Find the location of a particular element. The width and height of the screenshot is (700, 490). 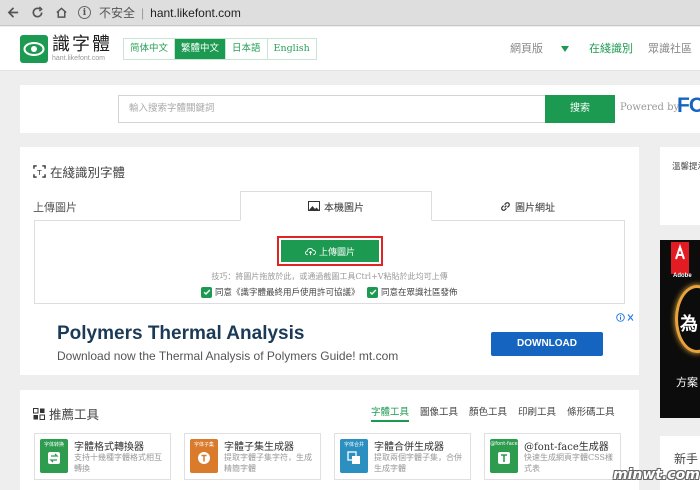

tools-tab-image: 圖像工具 is located at coordinates (439, 413).